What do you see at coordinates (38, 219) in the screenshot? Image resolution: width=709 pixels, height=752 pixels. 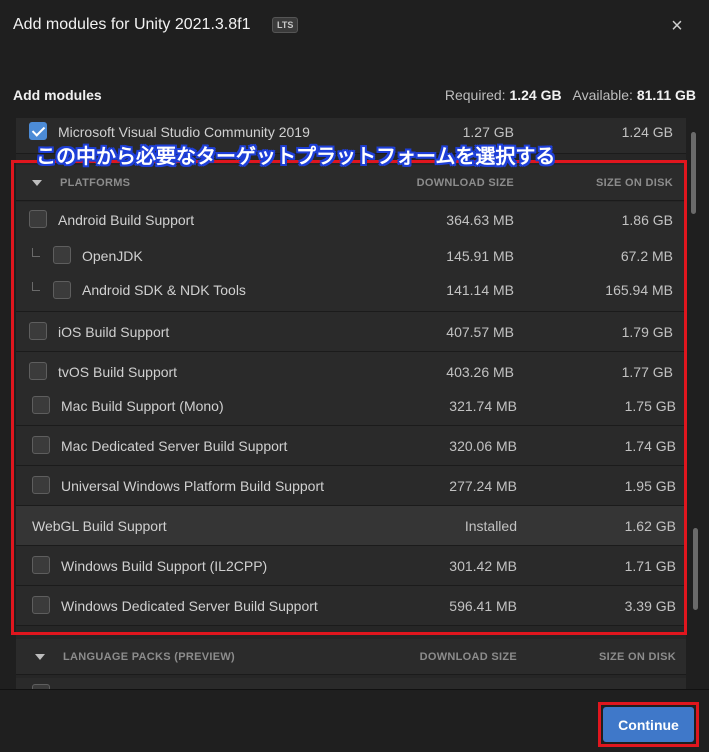 I see `android-checkbox` at bounding box center [38, 219].